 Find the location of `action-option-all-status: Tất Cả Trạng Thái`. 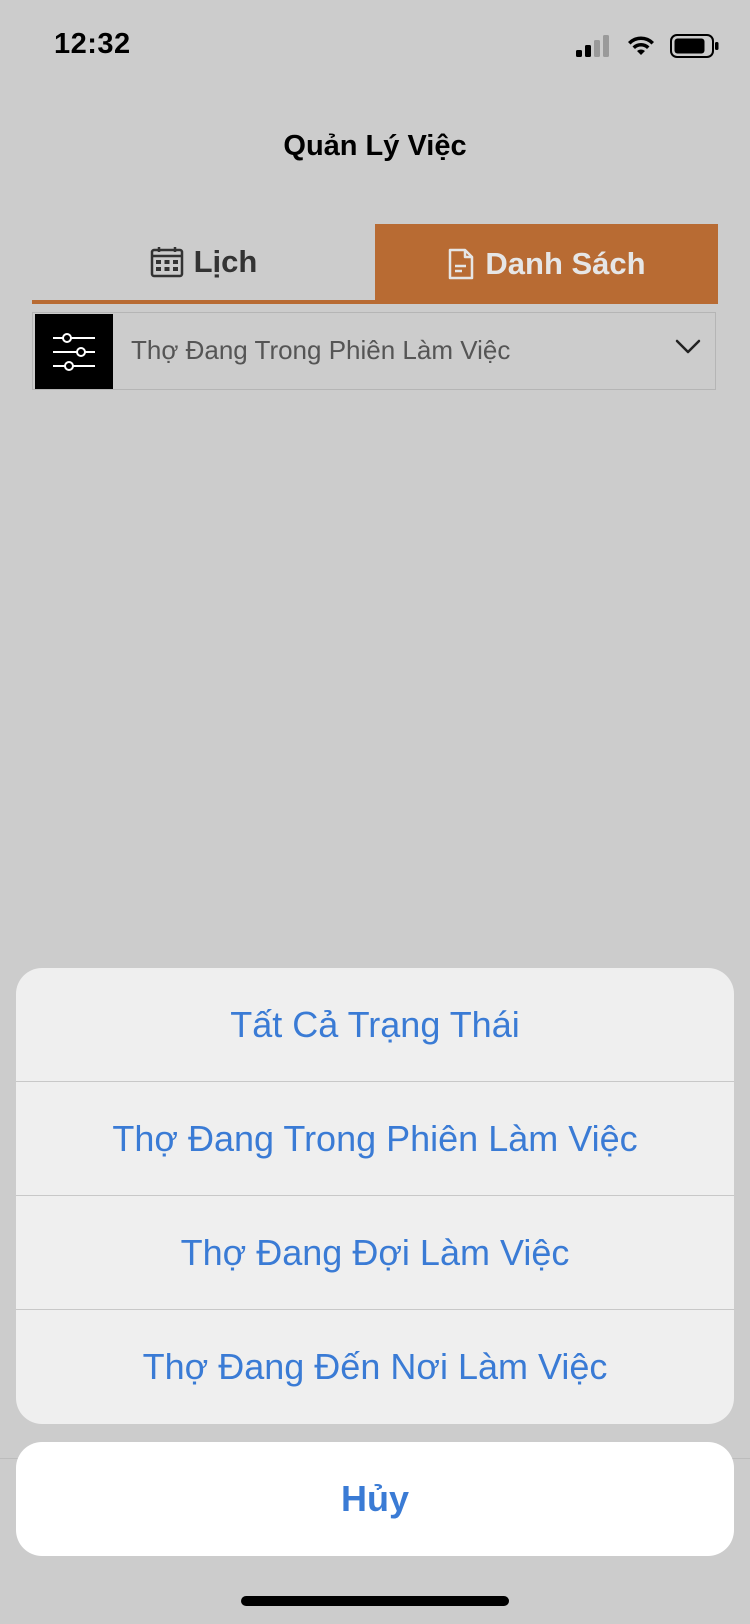

action-option-all-status: Tất Cả Trạng Thái is located at coordinates (375, 1025).